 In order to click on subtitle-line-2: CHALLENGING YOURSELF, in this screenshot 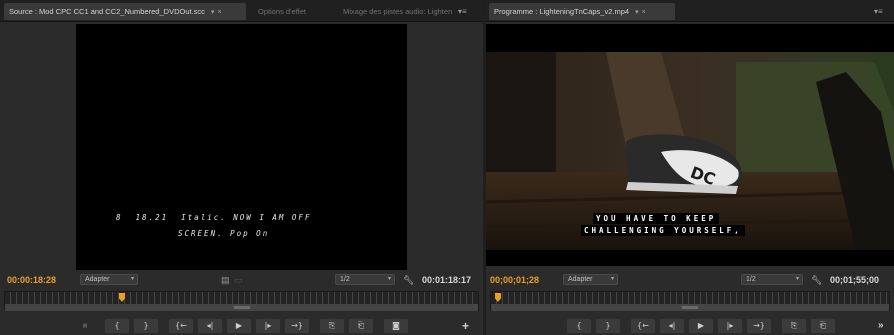, I will do `click(663, 230)`.